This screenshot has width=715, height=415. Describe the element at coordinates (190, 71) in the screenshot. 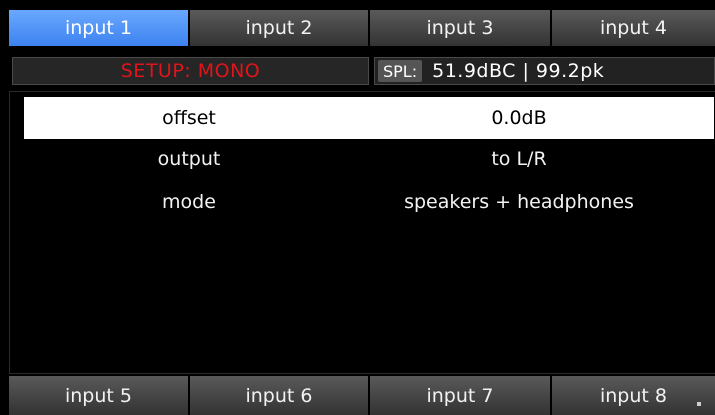

I see `setup-mode-indicator: SETUP: MONO` at that location.